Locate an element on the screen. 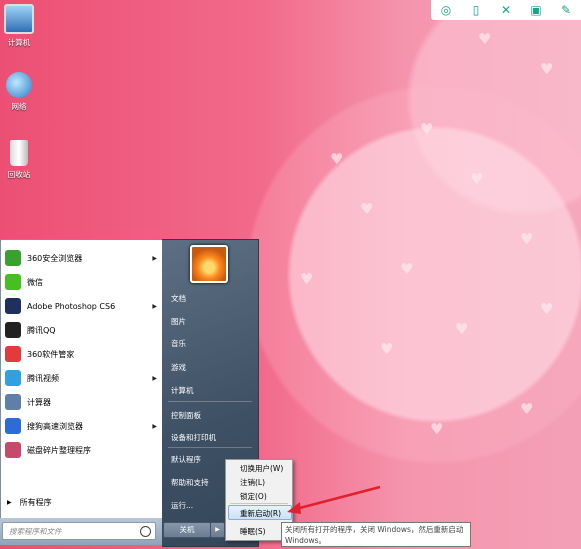  program-label: 腾讯视频 is located at coordinates (43, 378).